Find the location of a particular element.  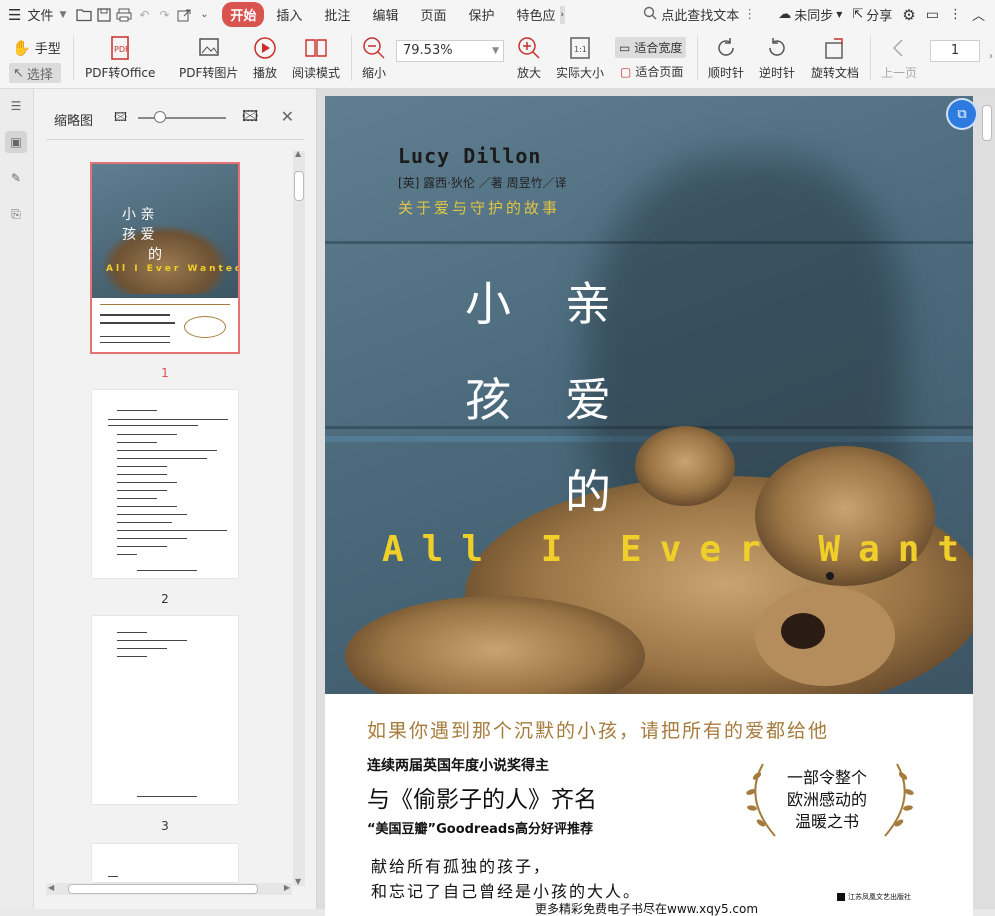

settings-icon: ⚙ is located at coordinates (908, 15).